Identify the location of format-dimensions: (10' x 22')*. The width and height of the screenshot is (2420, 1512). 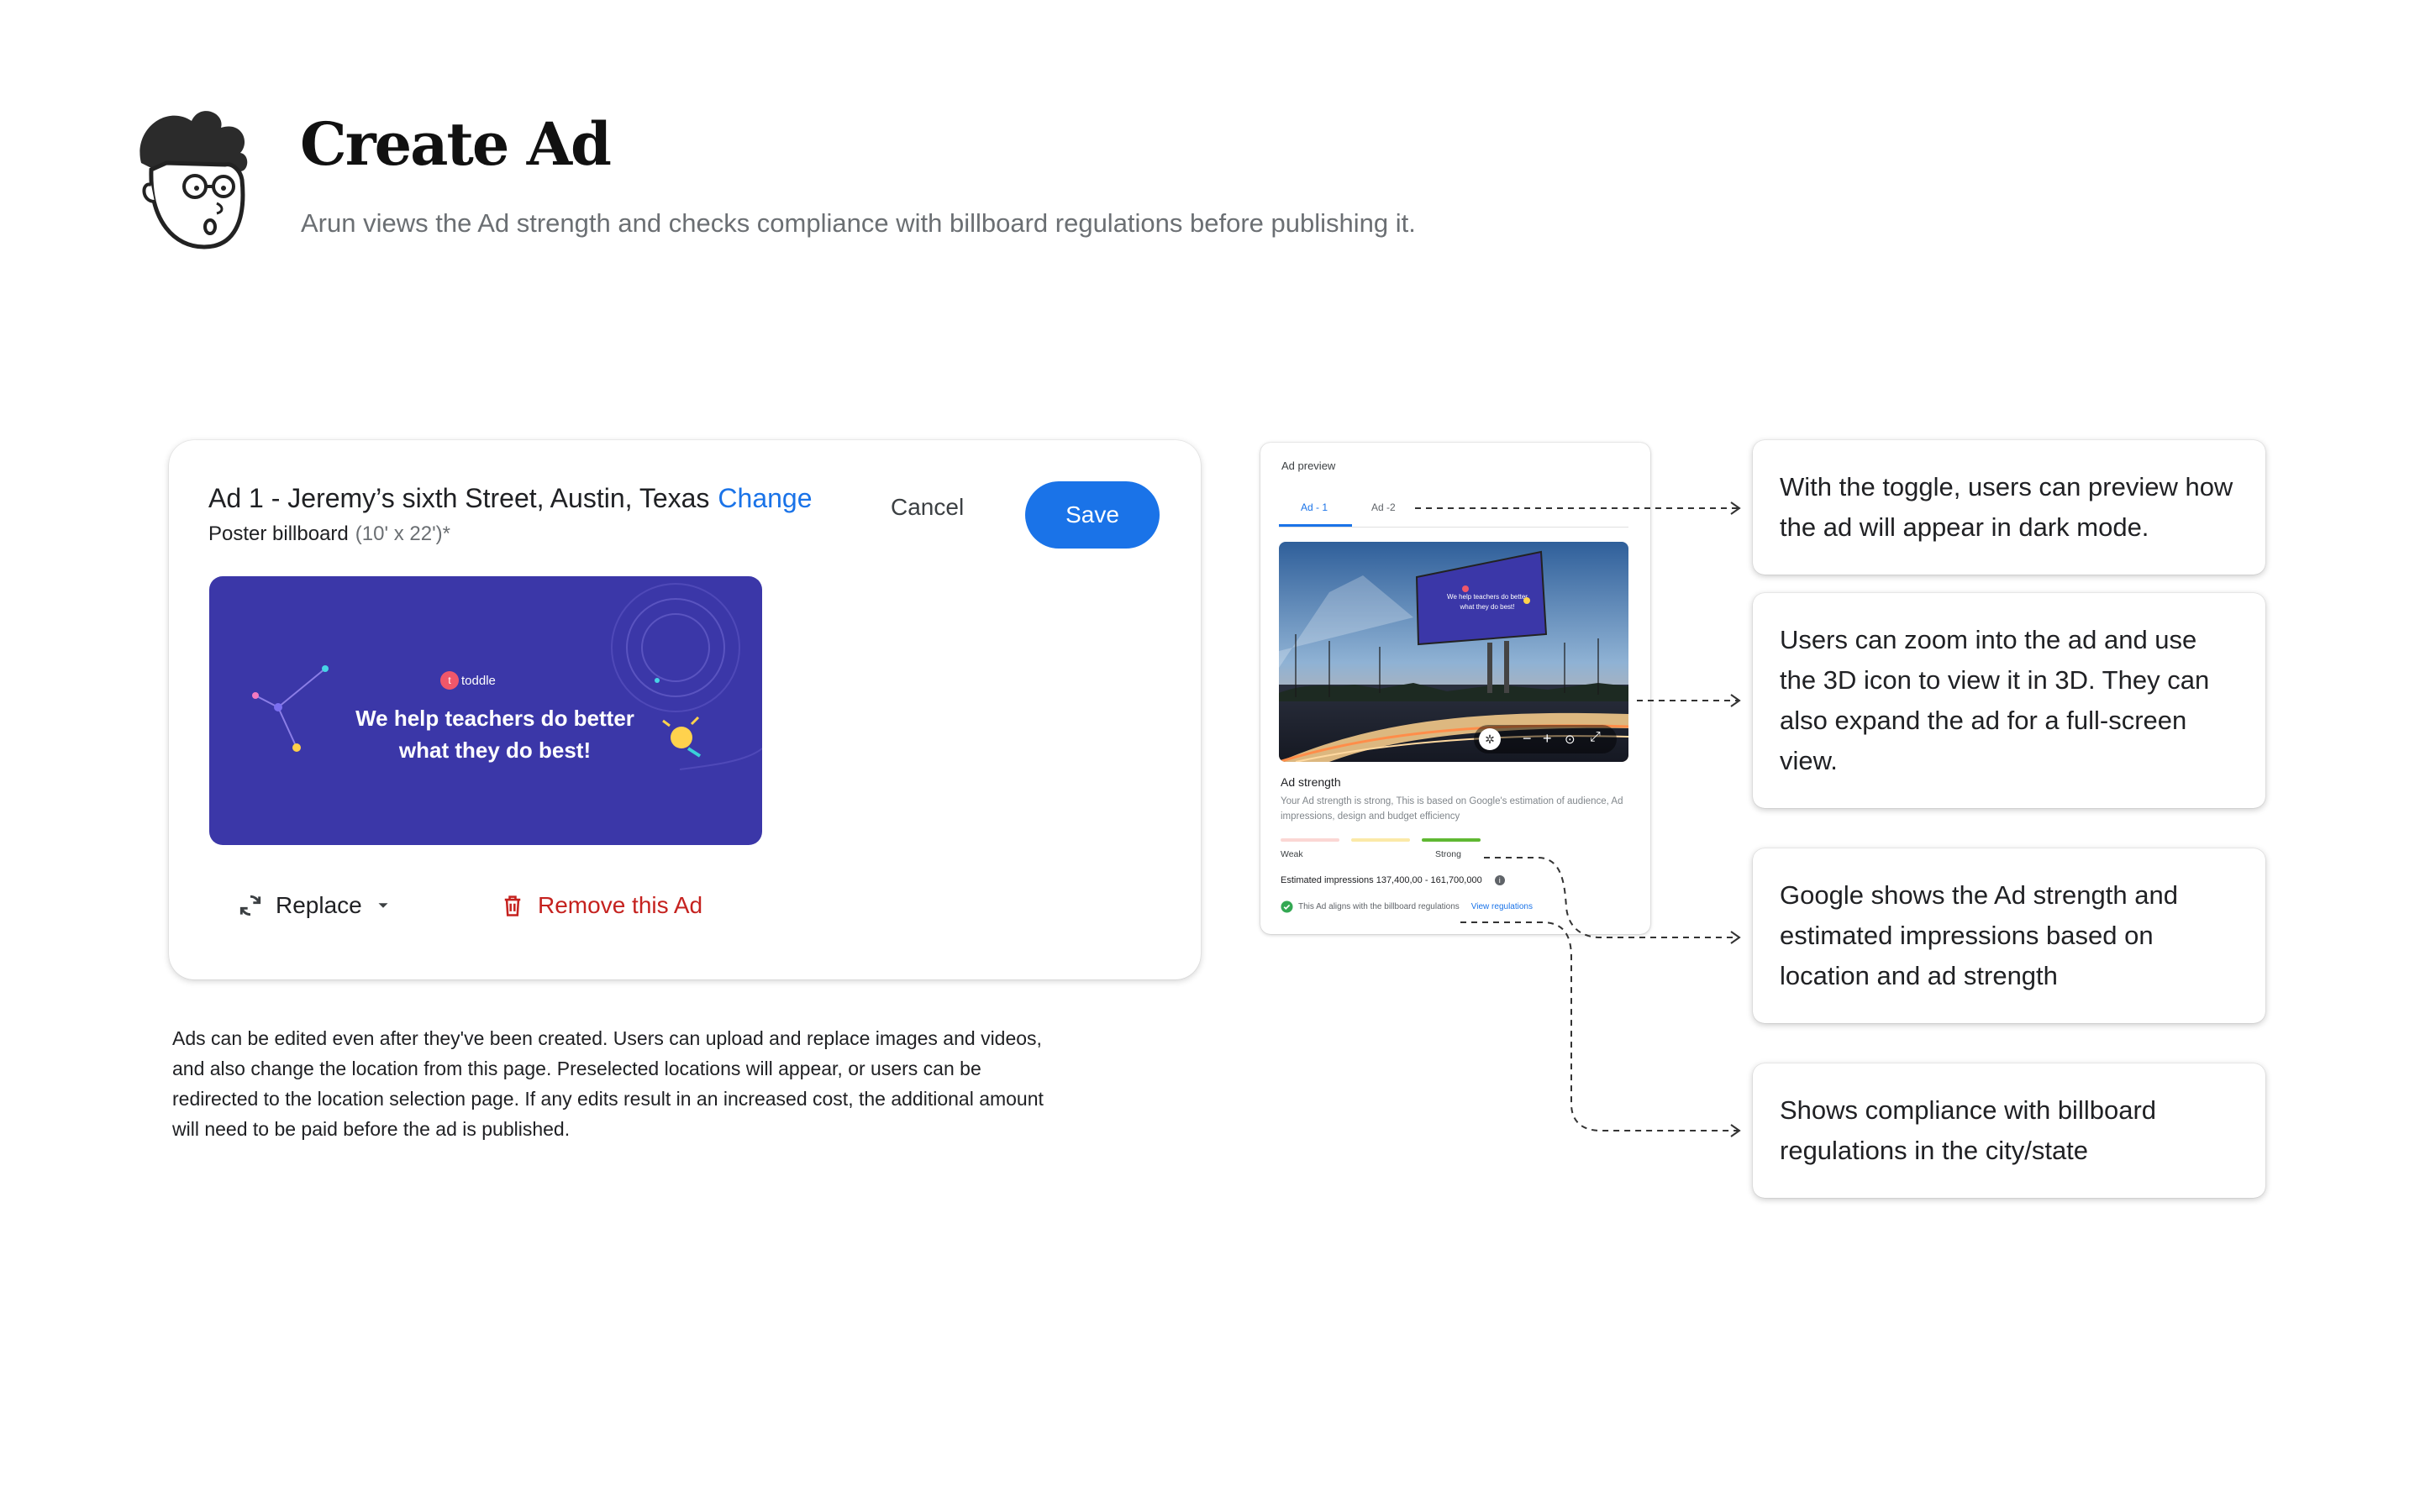
(402, 533).